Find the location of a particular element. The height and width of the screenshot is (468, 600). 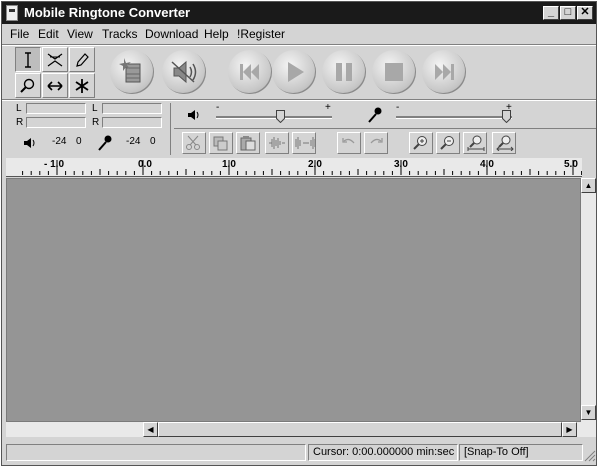

pause-icon is located at coordinates (344, 72).